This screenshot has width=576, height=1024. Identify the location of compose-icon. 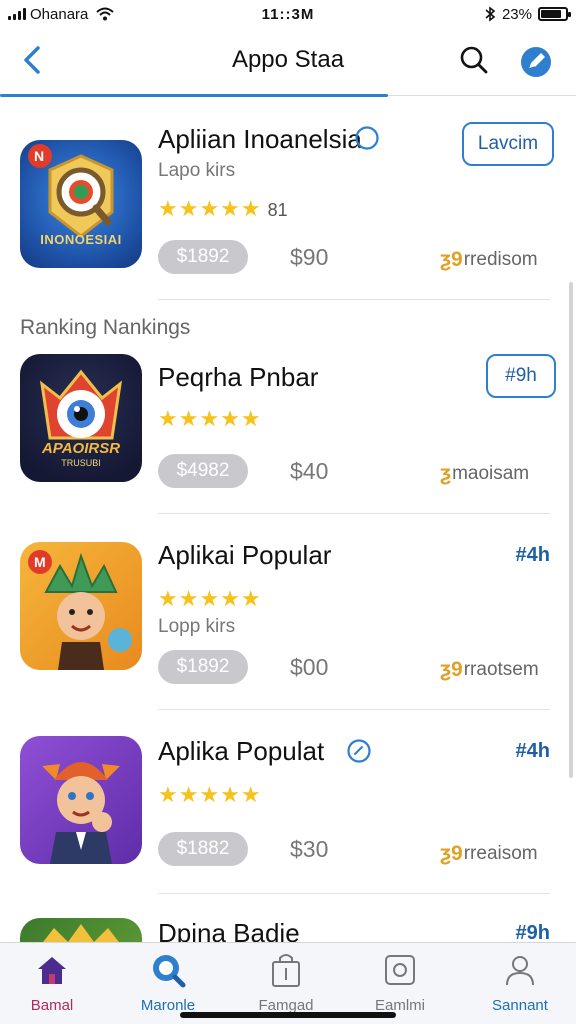
(536, 62).